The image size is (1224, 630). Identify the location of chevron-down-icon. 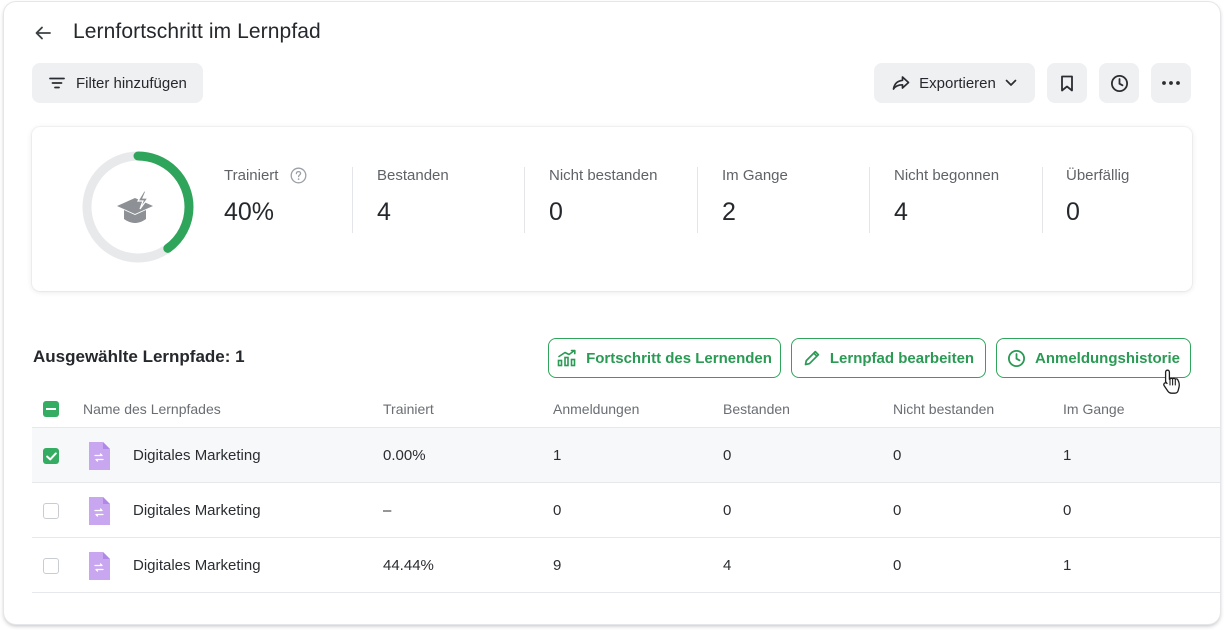
(1011, 82).